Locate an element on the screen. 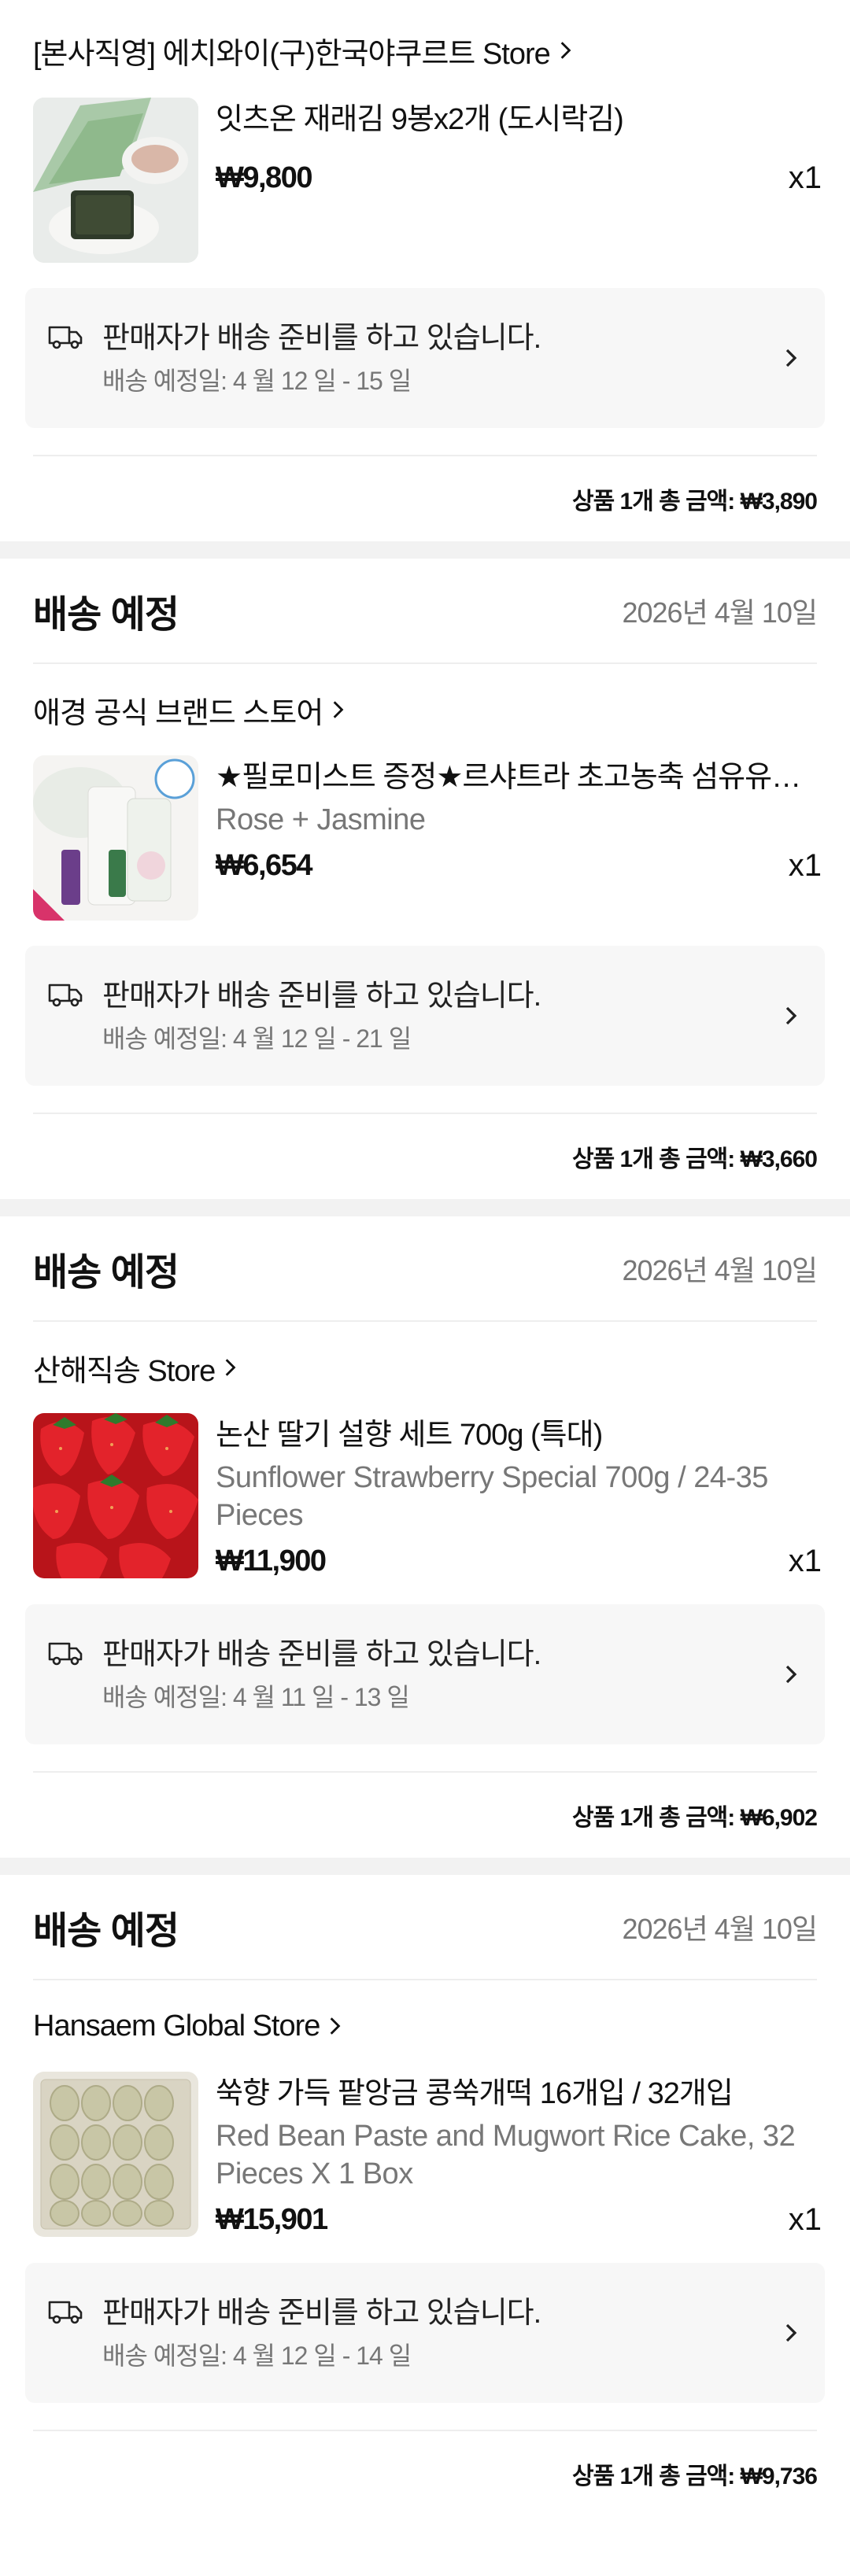  product-image-rice-cake is located at coordinates (115, 2155).